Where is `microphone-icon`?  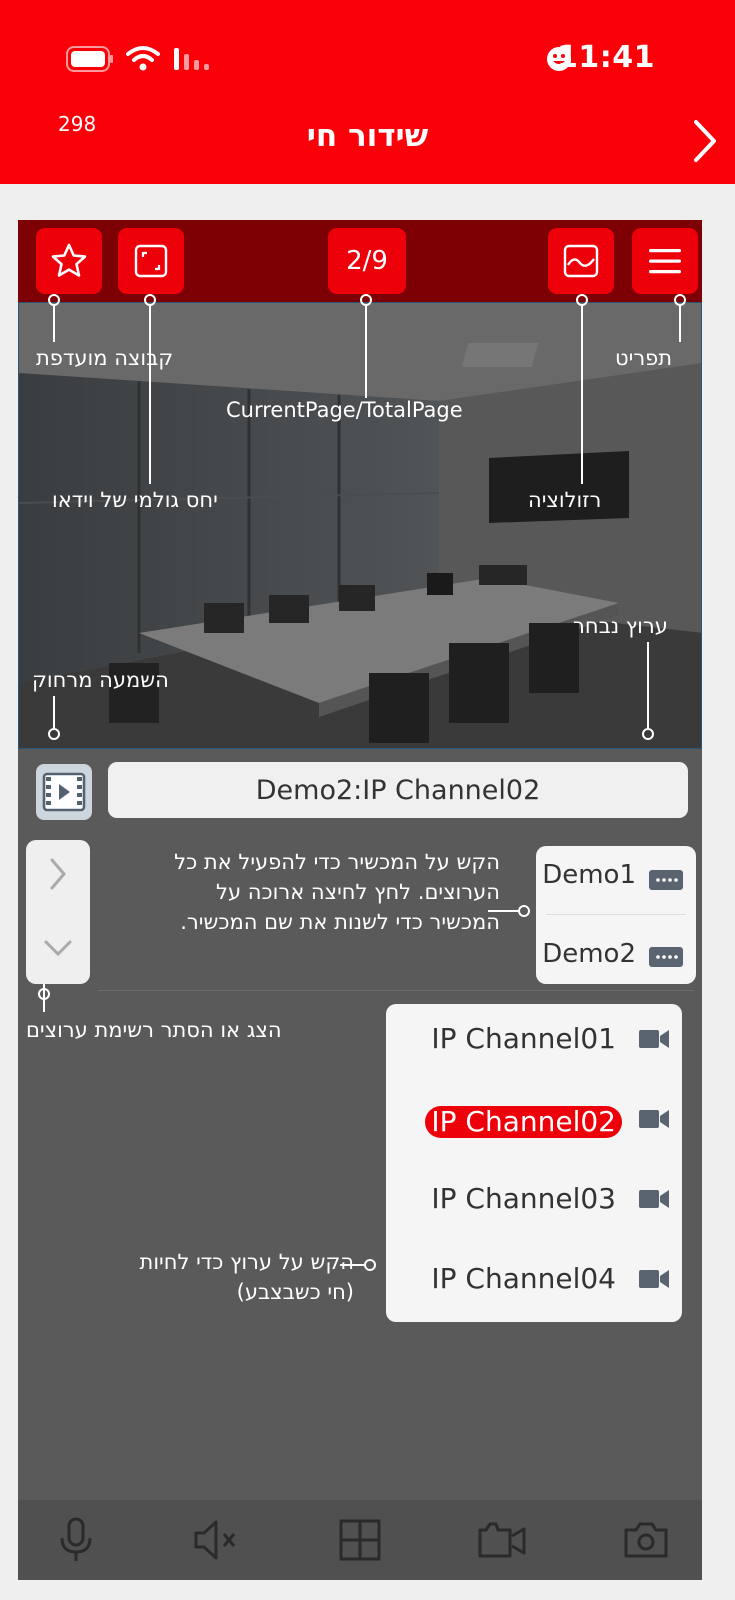 microphone-icon is located at coordinates (76, 1539).